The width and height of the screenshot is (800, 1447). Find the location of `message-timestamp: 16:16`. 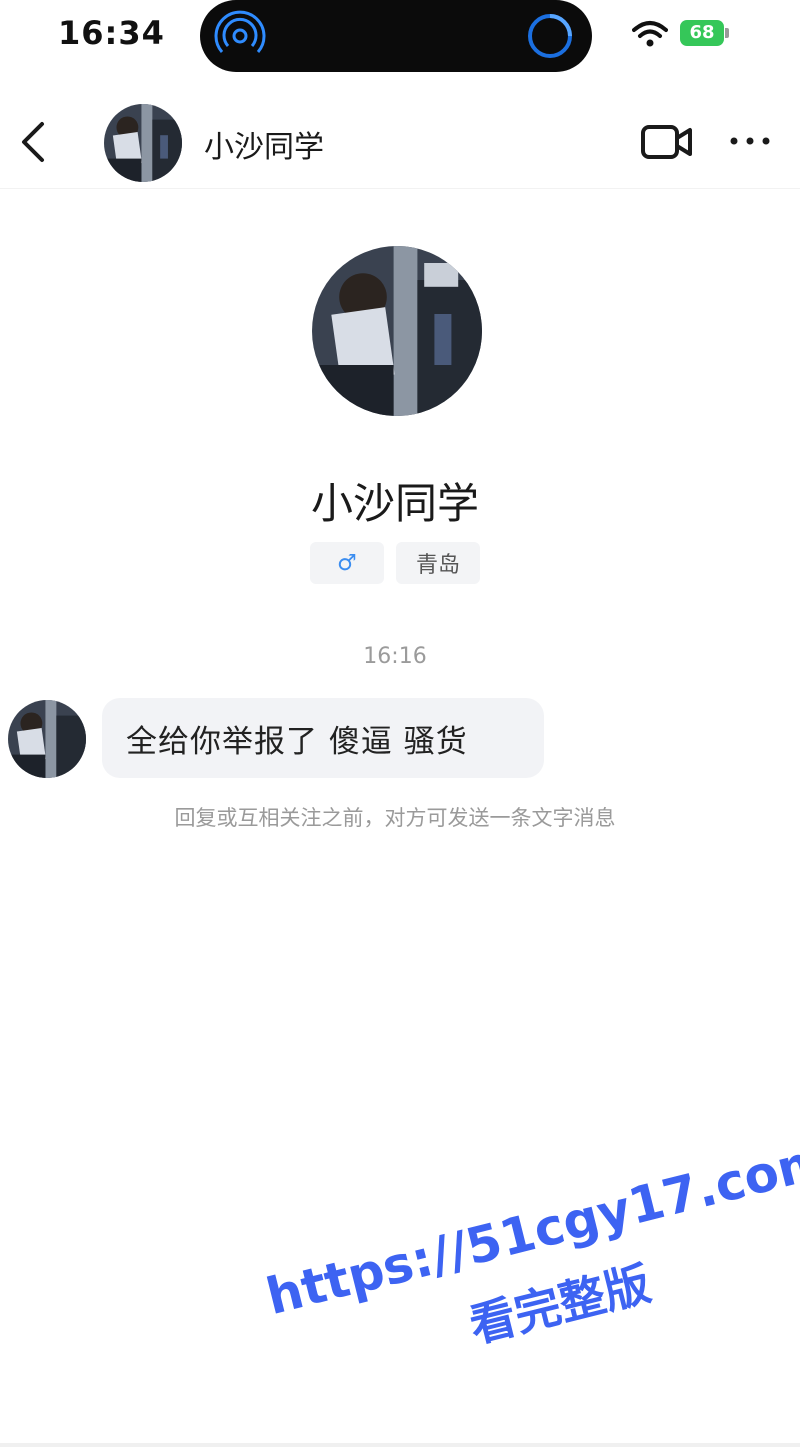

message-timestamp: 16:16 is located at coordinates (395, 656).